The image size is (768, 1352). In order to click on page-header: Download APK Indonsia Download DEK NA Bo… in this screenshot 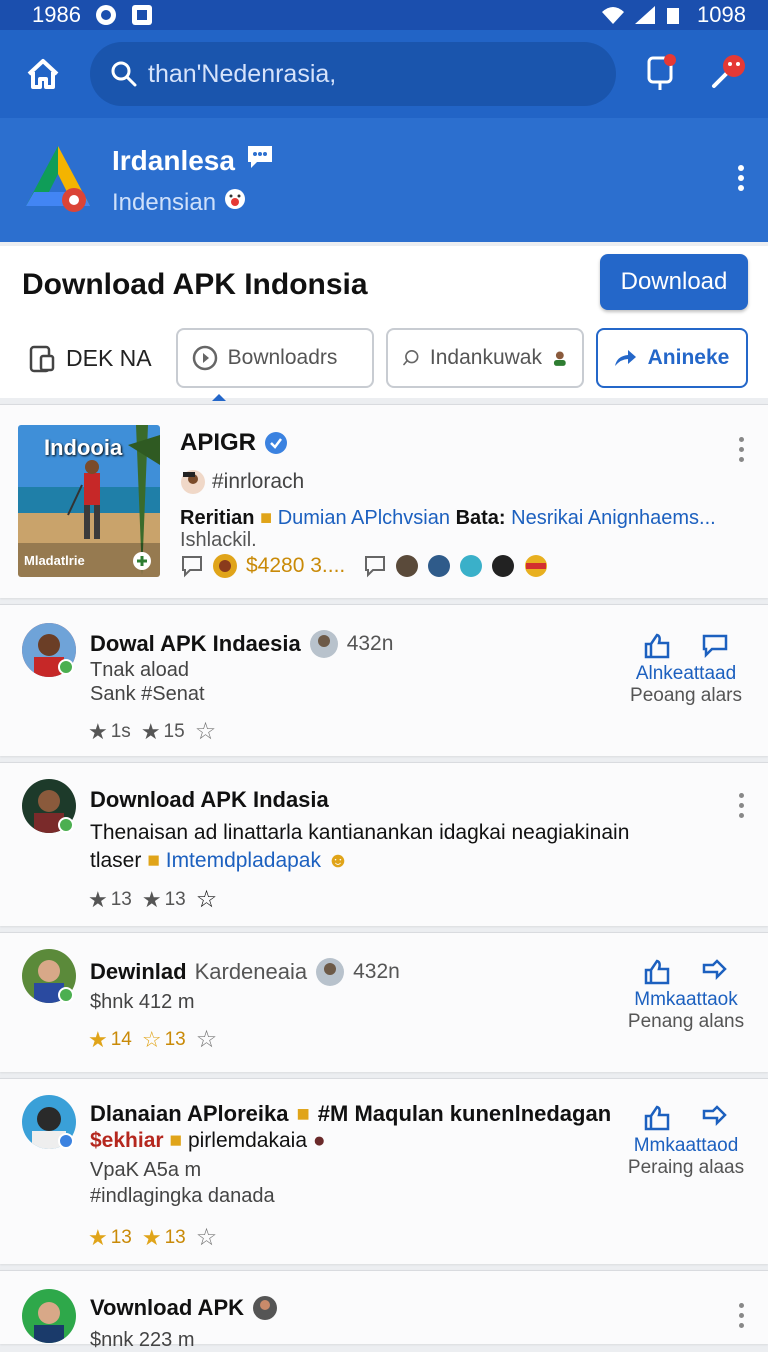, I will do `click(384, 322)`.